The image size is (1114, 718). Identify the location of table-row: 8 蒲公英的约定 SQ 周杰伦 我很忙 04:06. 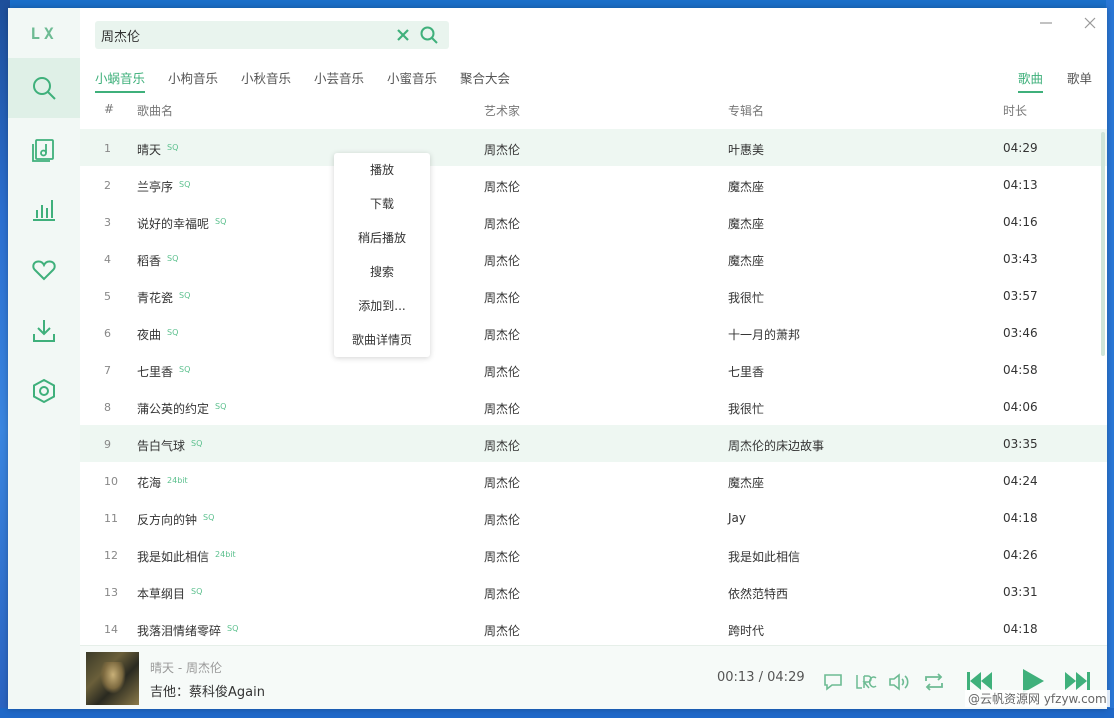
(593, 406).